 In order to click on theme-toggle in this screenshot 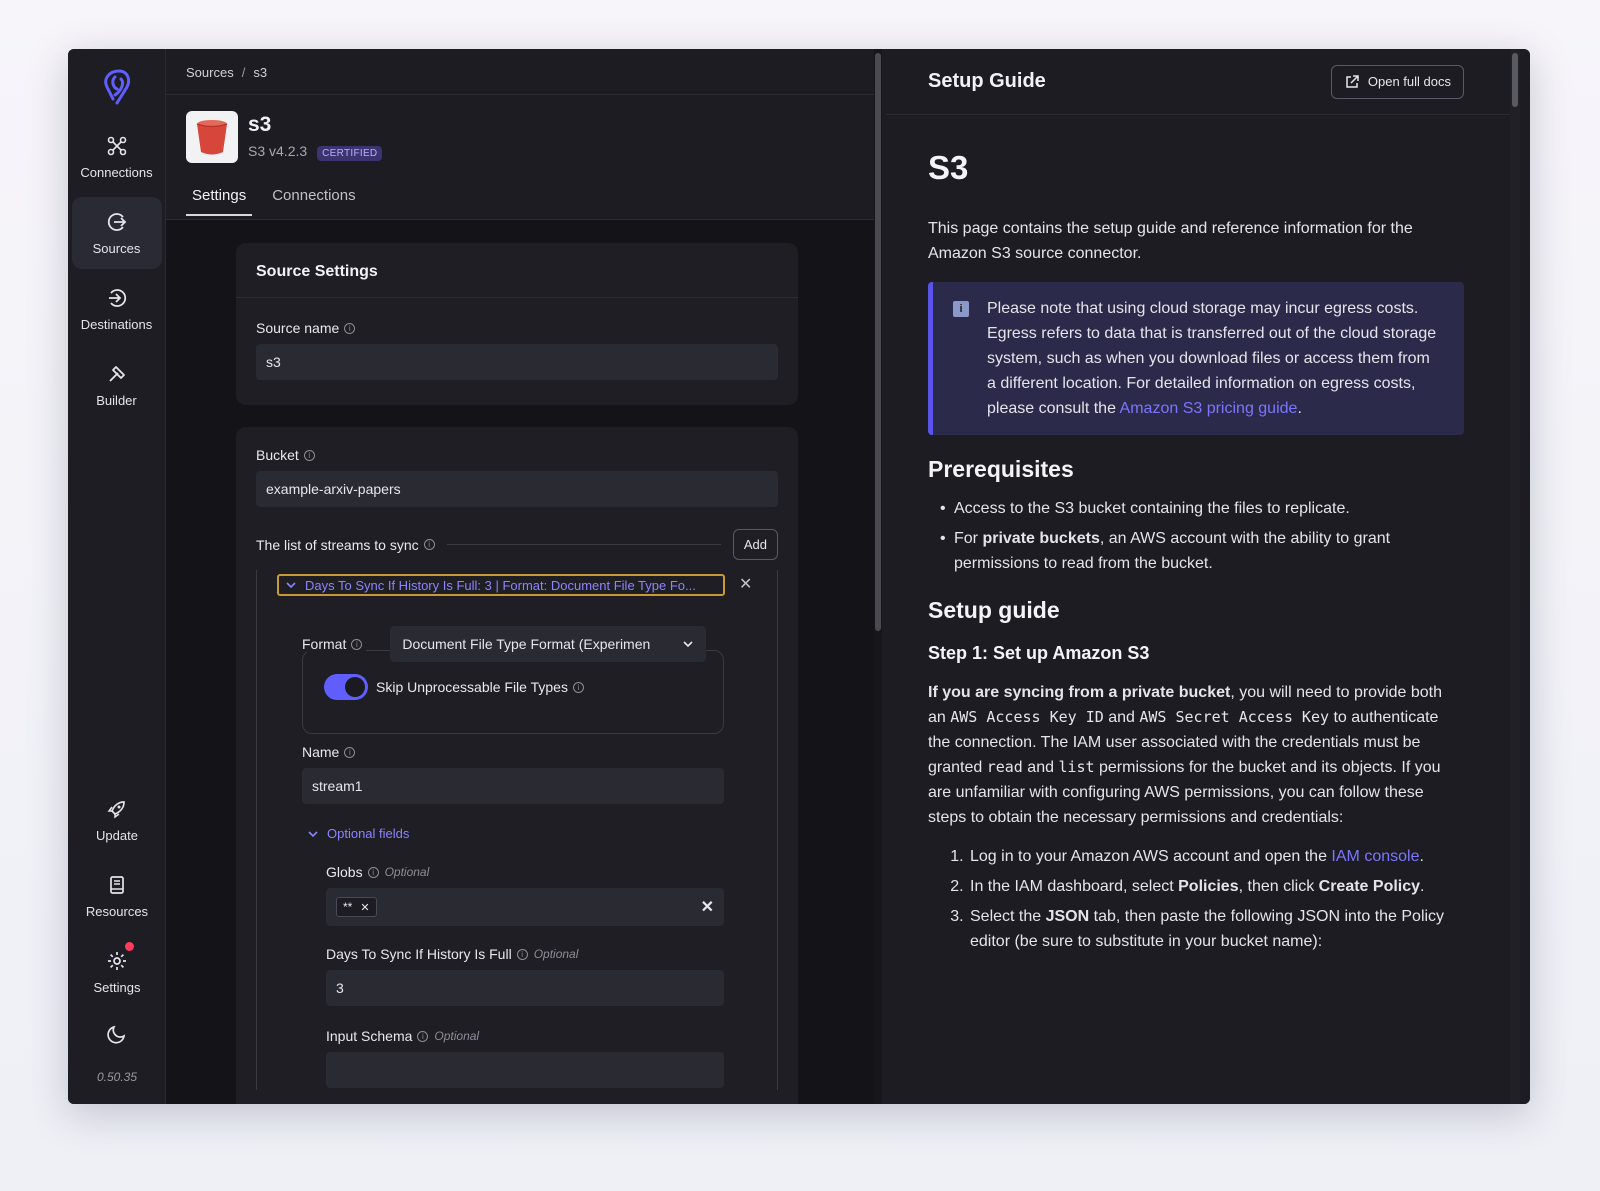, I will do `click(117, 1034)`.